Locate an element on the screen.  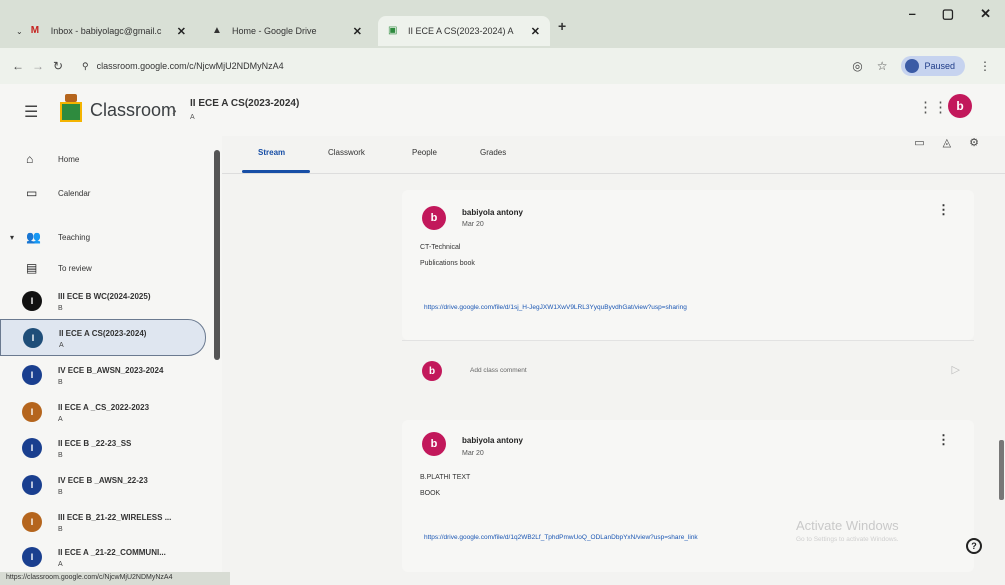
sidebar-item-home: ⌂ Home is located at coordinates (103, 159).